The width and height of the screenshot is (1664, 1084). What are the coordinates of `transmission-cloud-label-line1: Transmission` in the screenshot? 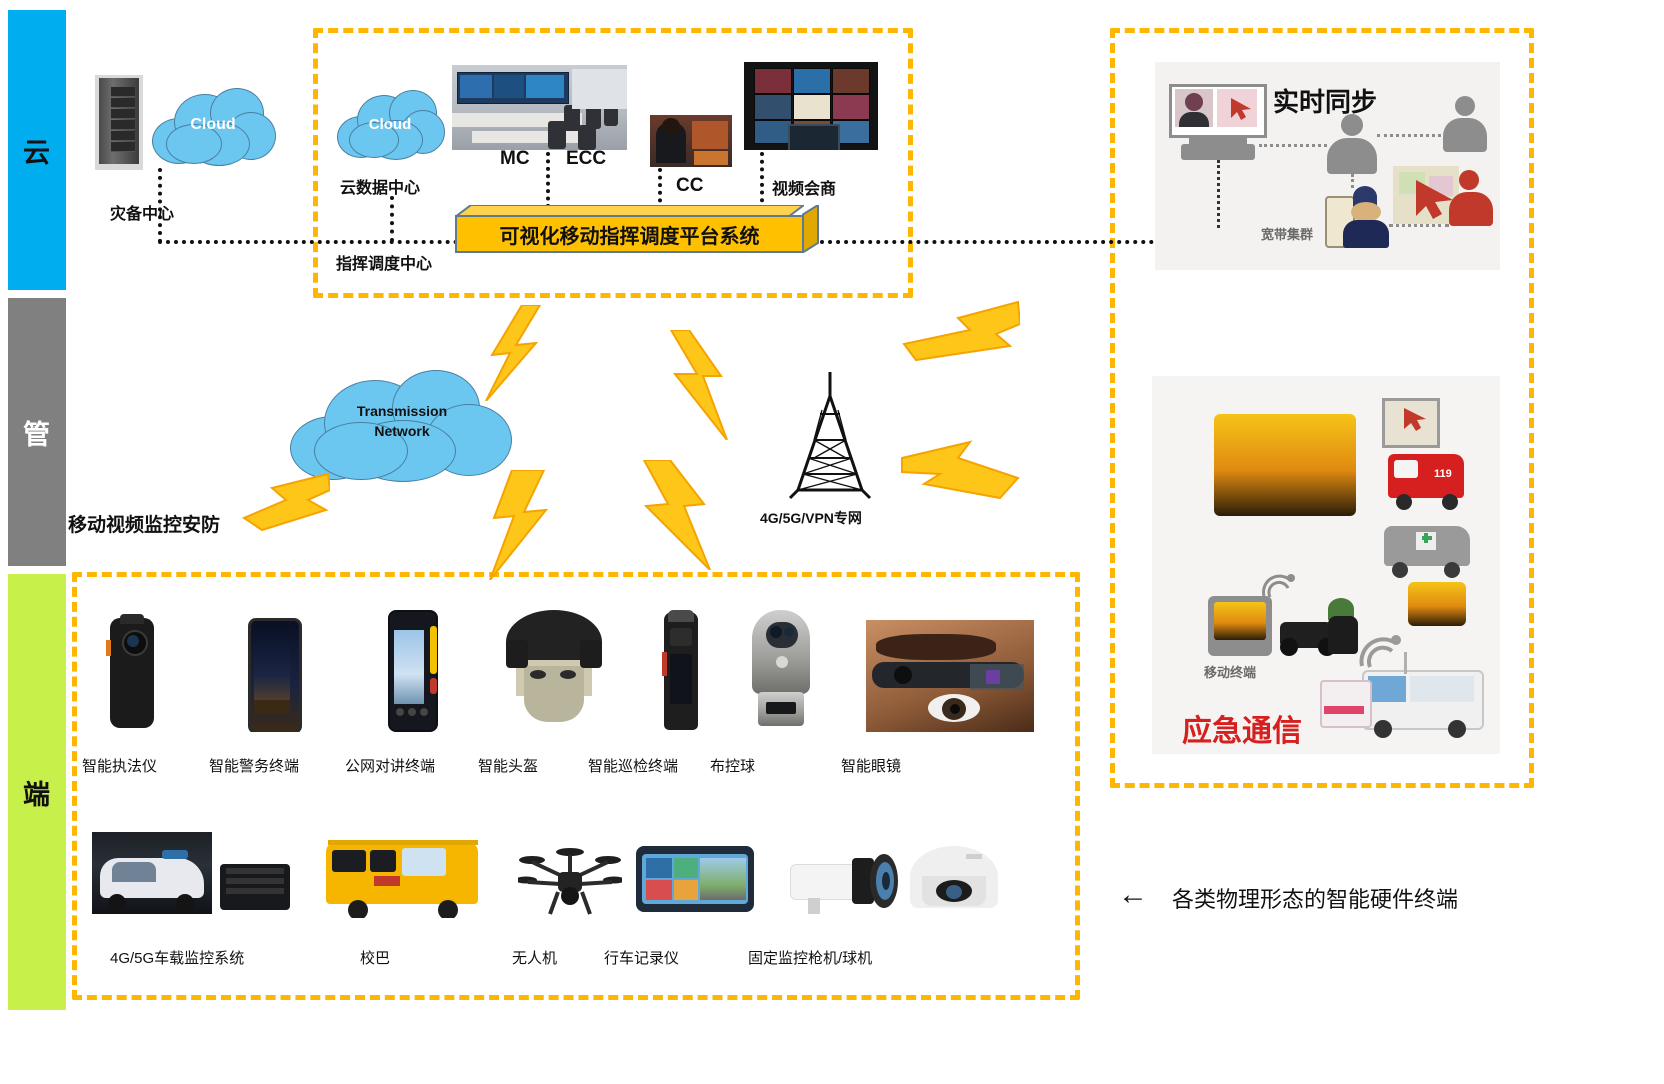 It's located at (402, 411).